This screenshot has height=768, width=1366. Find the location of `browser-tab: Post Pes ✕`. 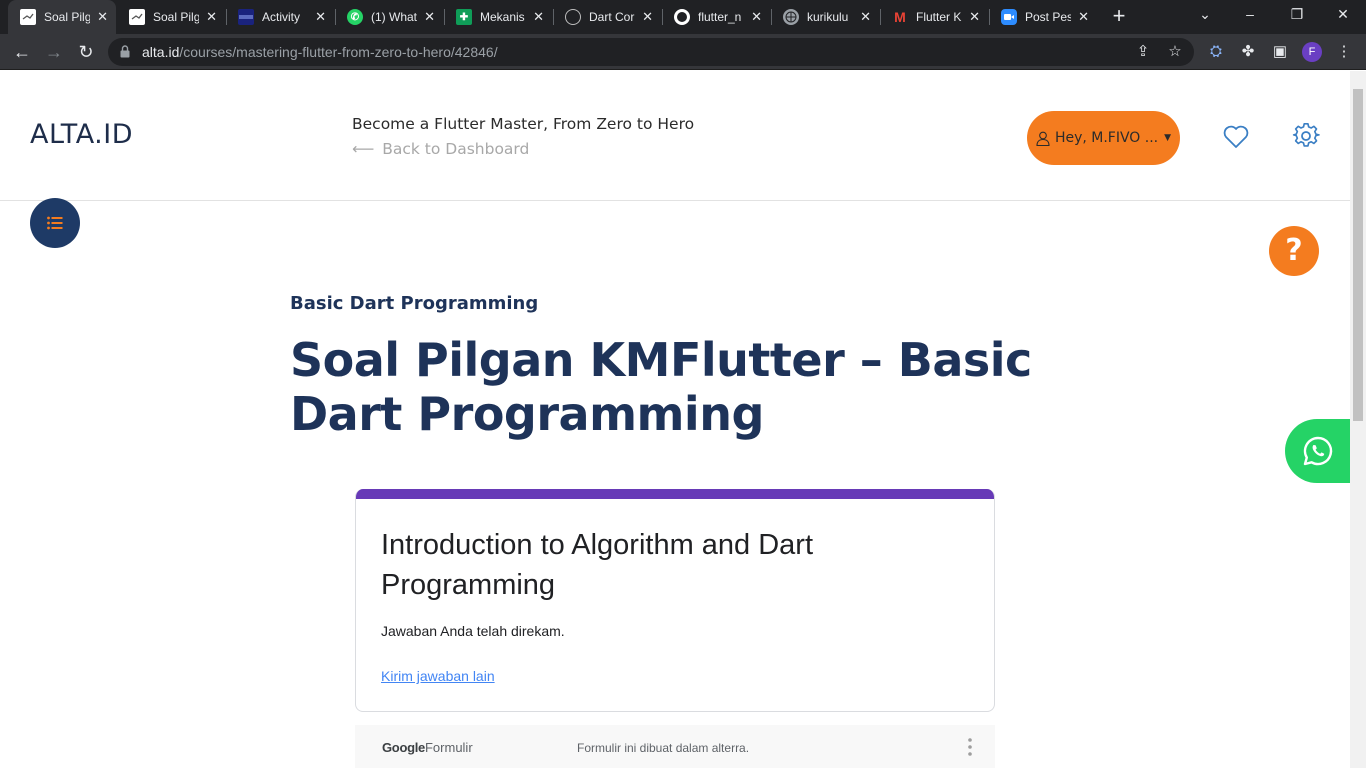

browser-tab: Post Pes ✕ is located at coordinates (1043, 17).